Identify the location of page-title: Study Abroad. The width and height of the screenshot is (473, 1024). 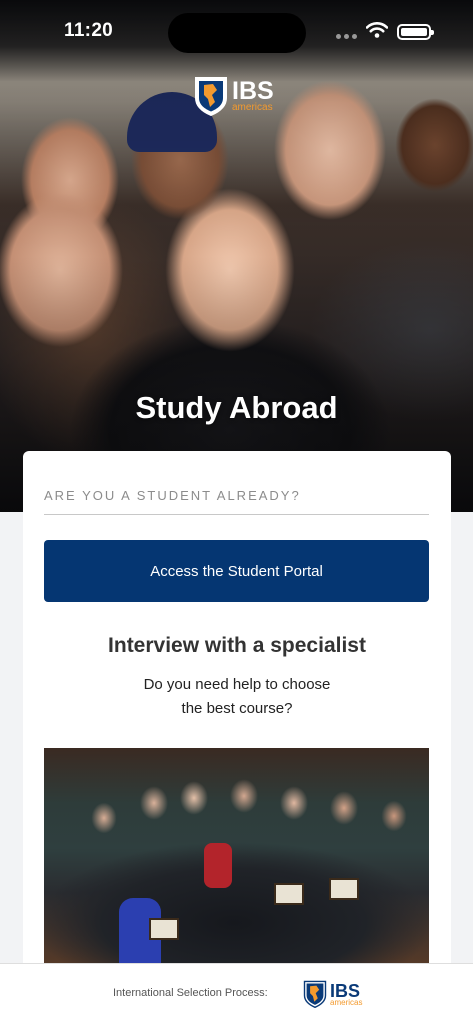
(236, 407).